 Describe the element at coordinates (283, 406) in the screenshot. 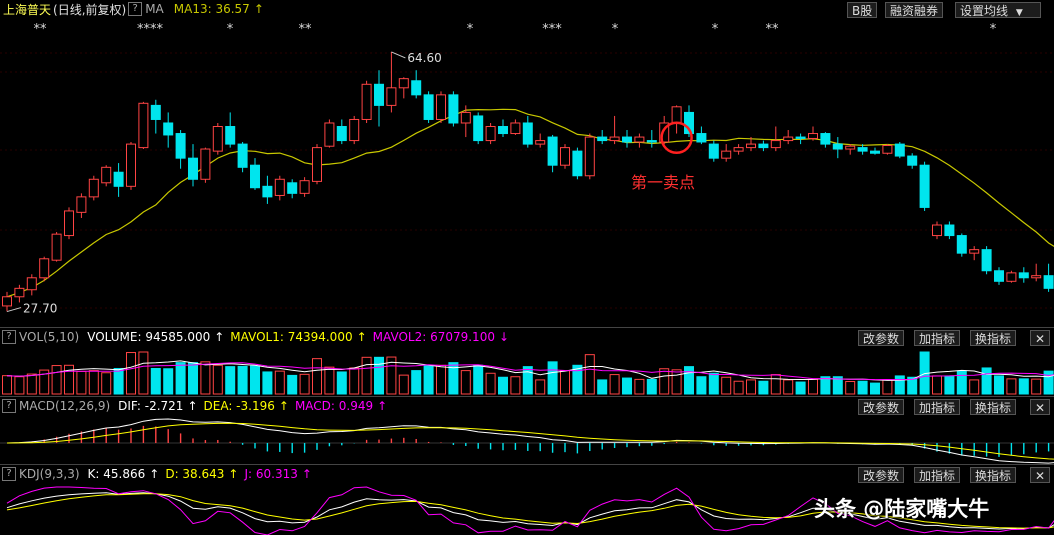

I see `dea-arrow: ↑` at that location.